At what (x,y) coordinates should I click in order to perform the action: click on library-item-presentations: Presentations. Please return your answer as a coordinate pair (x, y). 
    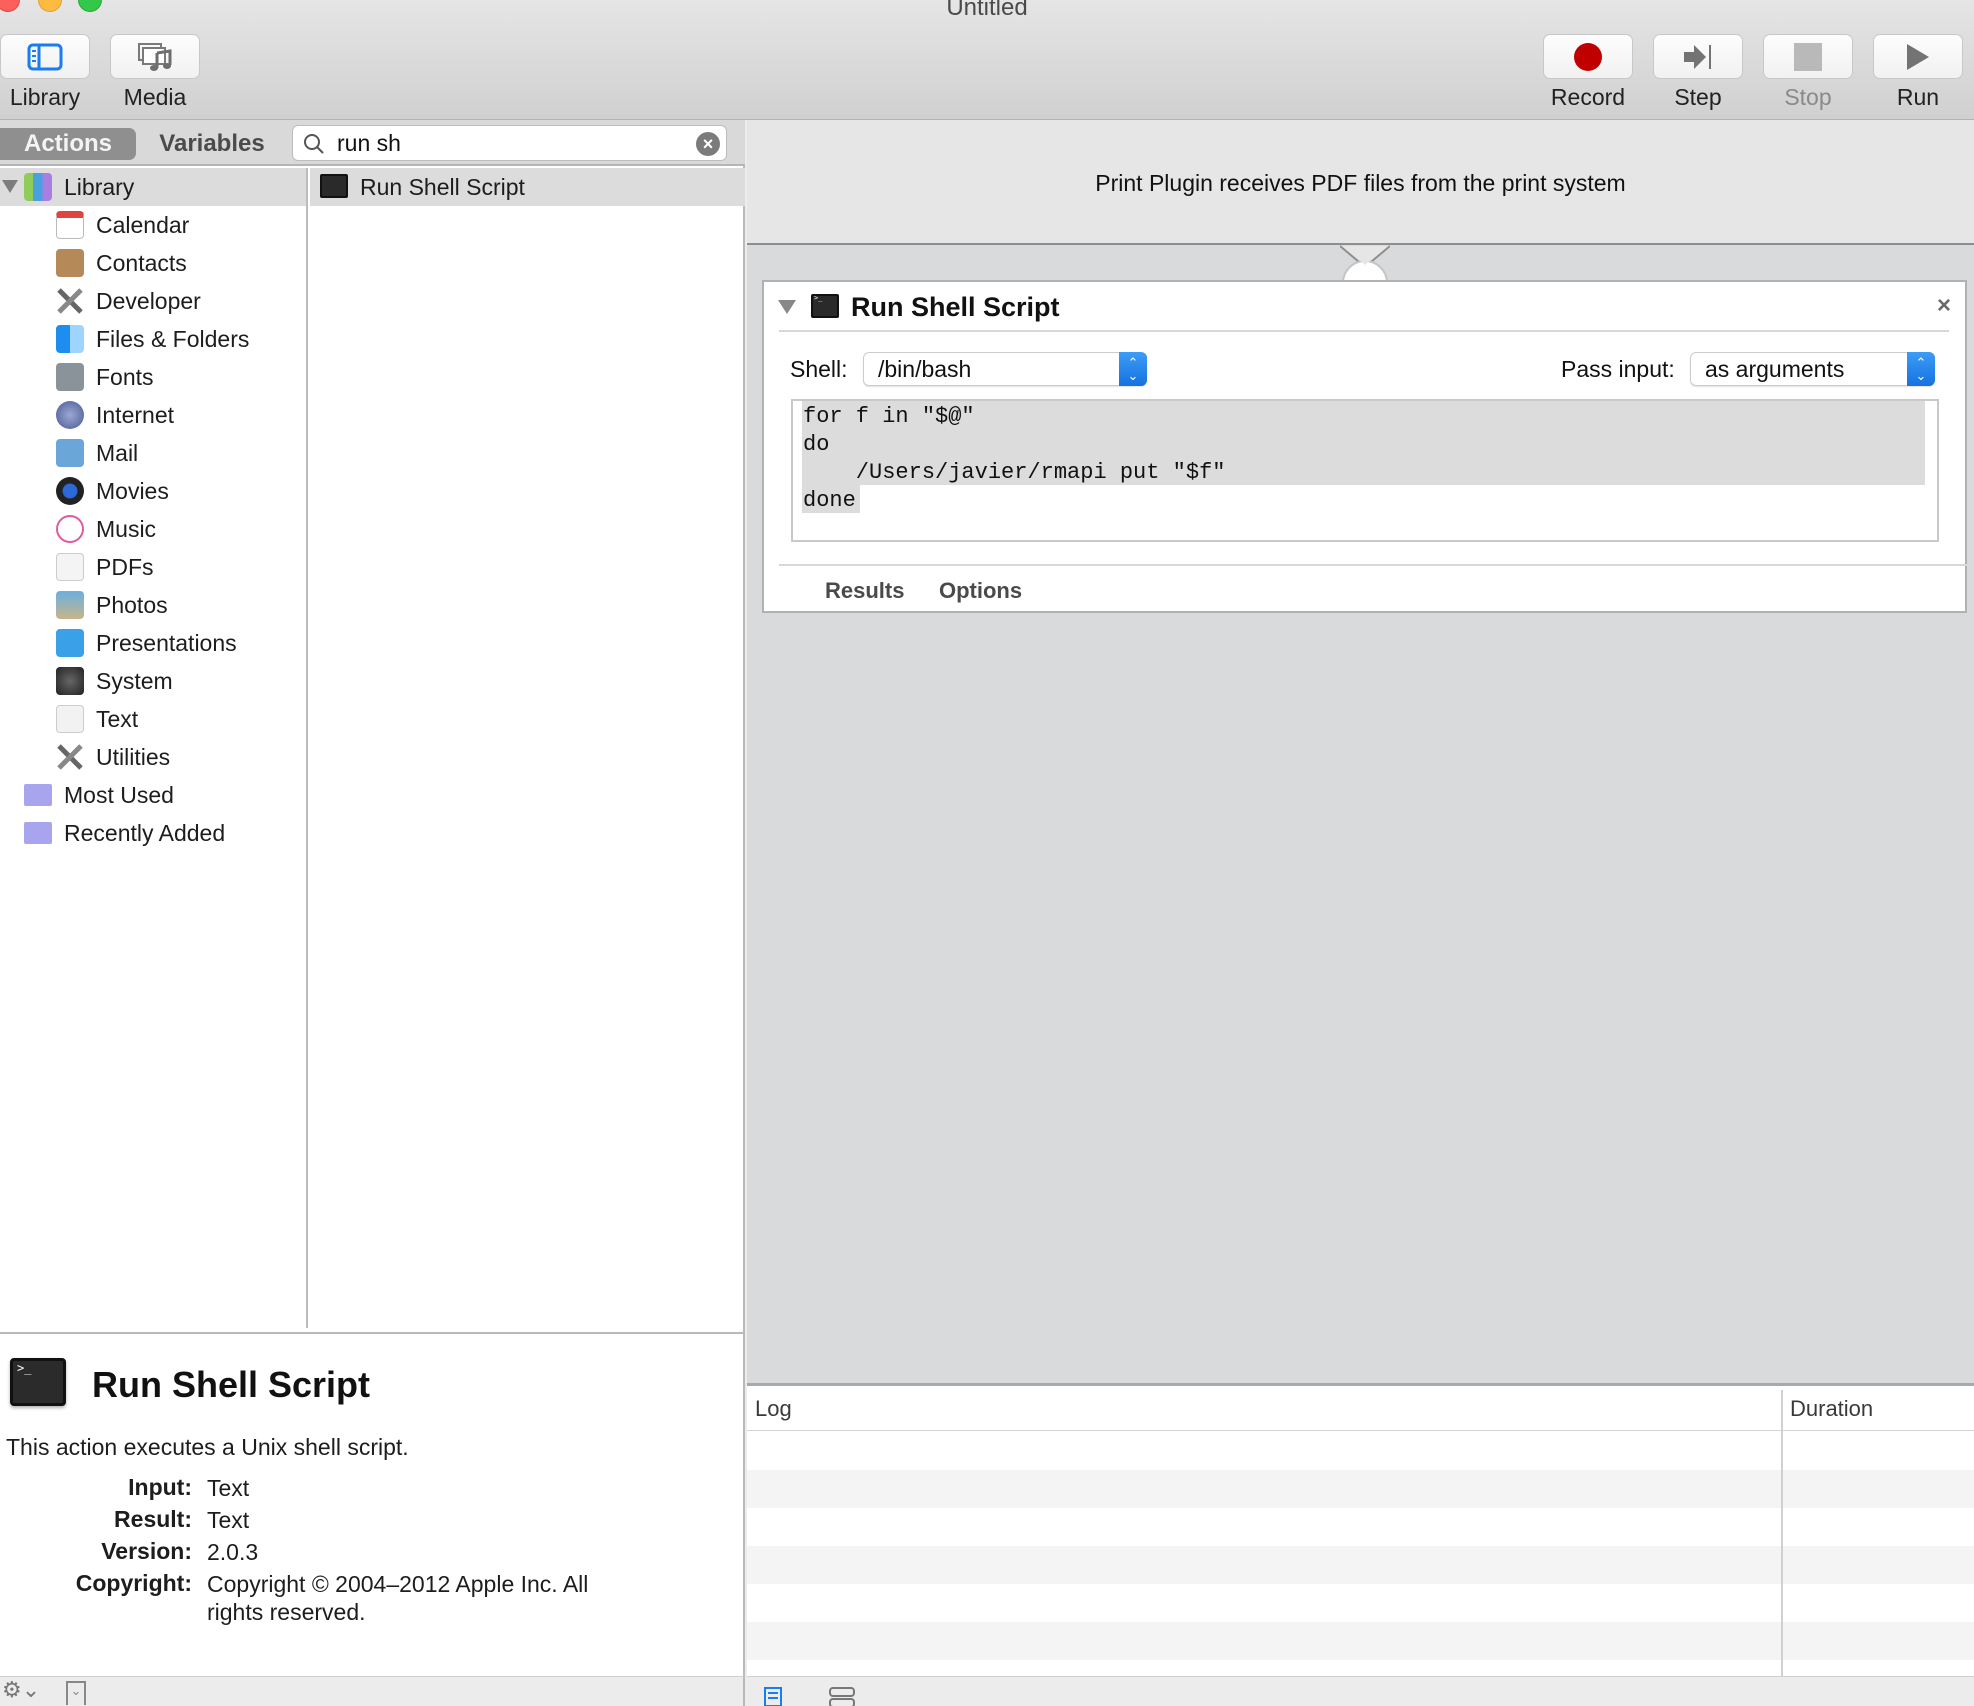
    Looking at the image, I should click on (153, 643).